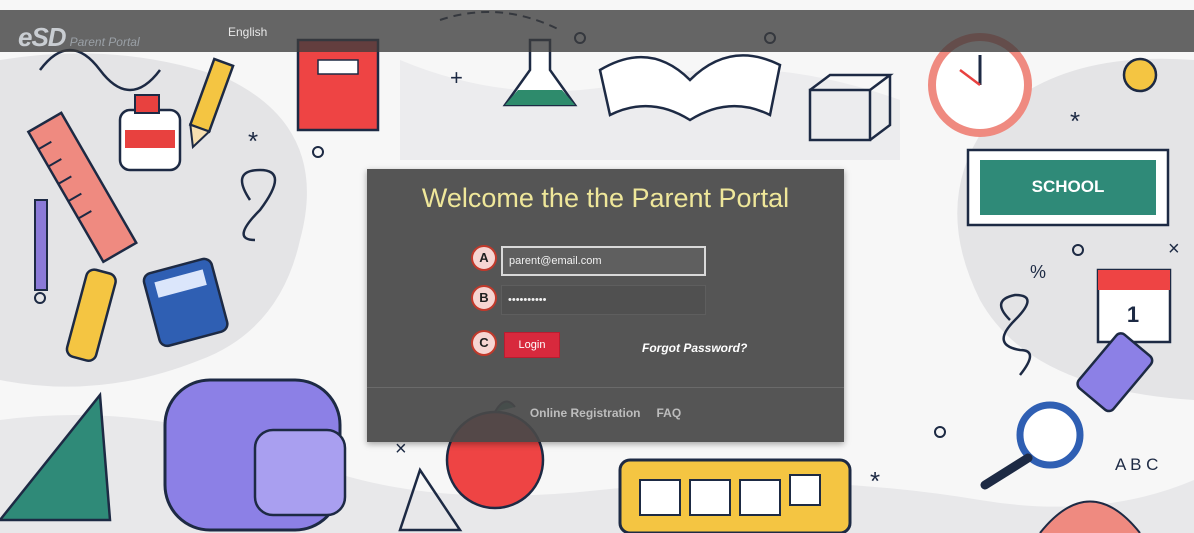 This screenshot has height=533, width=1194. I want to click on annotation-marker-a: A, so click(484, 258).